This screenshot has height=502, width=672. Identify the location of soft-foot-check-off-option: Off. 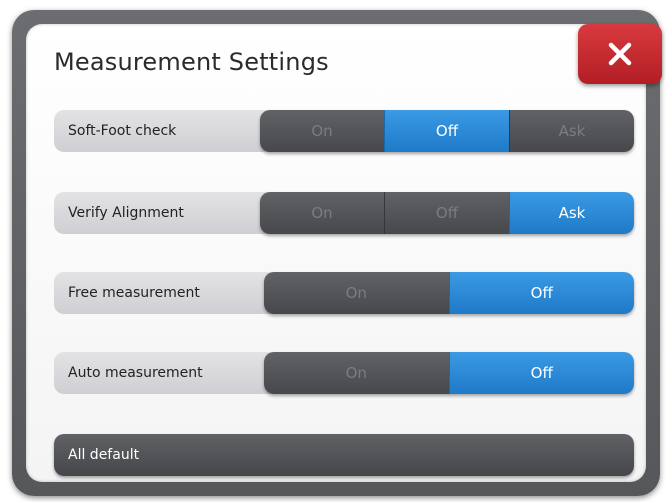
(446, 131).